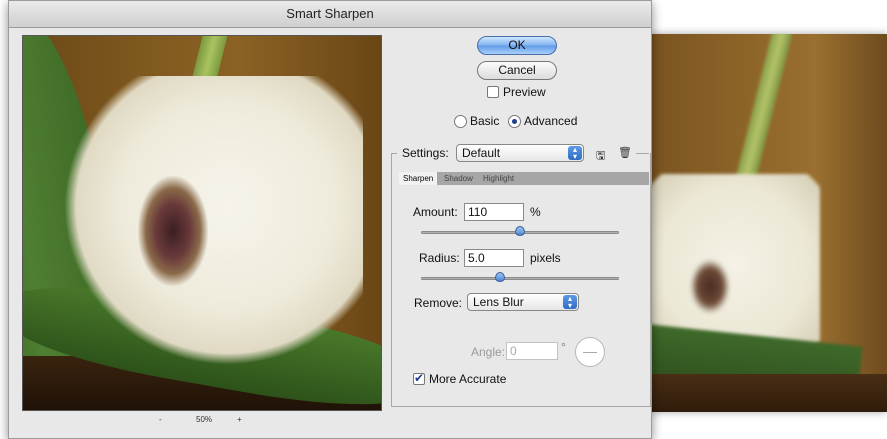 The image size is (887, 439). Describe the element at coordinates (435, 212) in the screenshot. I see `amount-label: Amount:` at that location.